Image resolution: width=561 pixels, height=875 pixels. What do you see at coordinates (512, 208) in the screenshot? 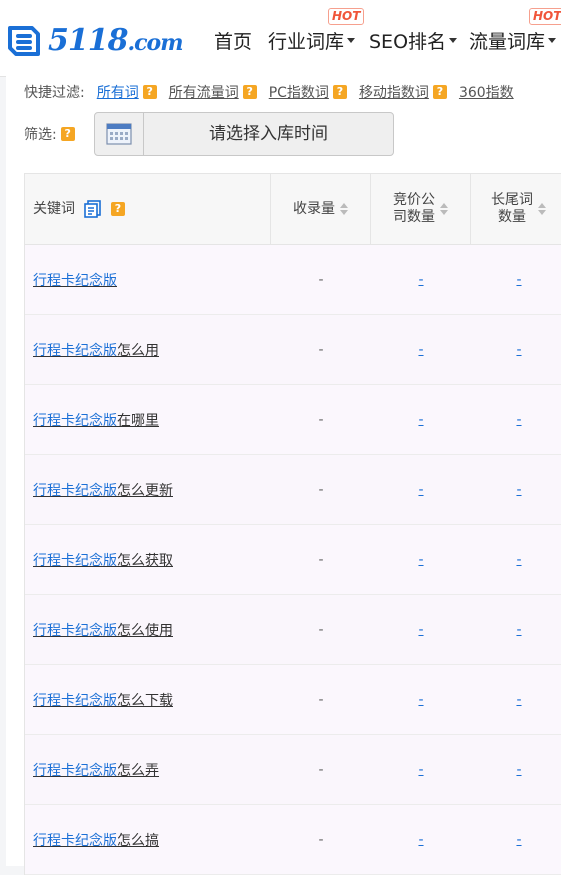
I see `column-longtail-label: 长尾词 数量` at bounding box center [512, 208].